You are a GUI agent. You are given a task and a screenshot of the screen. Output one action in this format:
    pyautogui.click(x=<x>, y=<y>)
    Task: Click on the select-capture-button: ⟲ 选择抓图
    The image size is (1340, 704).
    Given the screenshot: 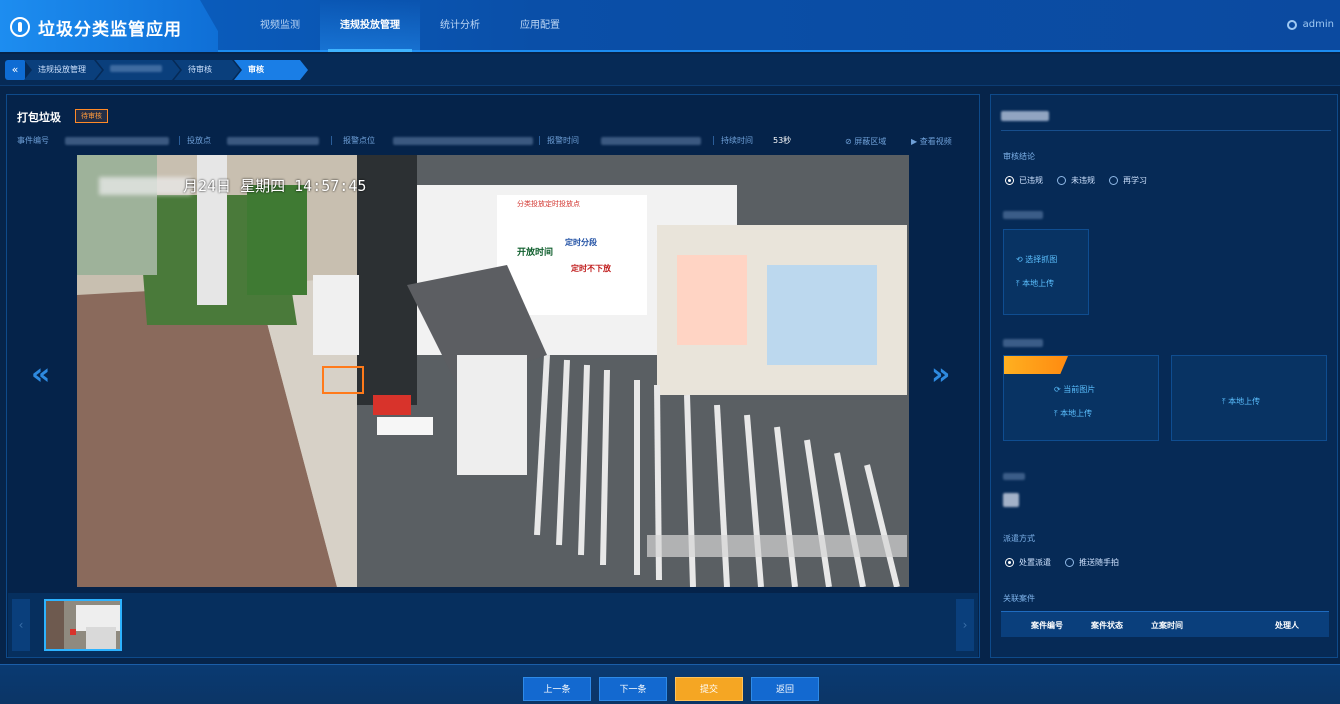 What is the action you would take?
    pyautogui.click(x=1036, y=259)
    